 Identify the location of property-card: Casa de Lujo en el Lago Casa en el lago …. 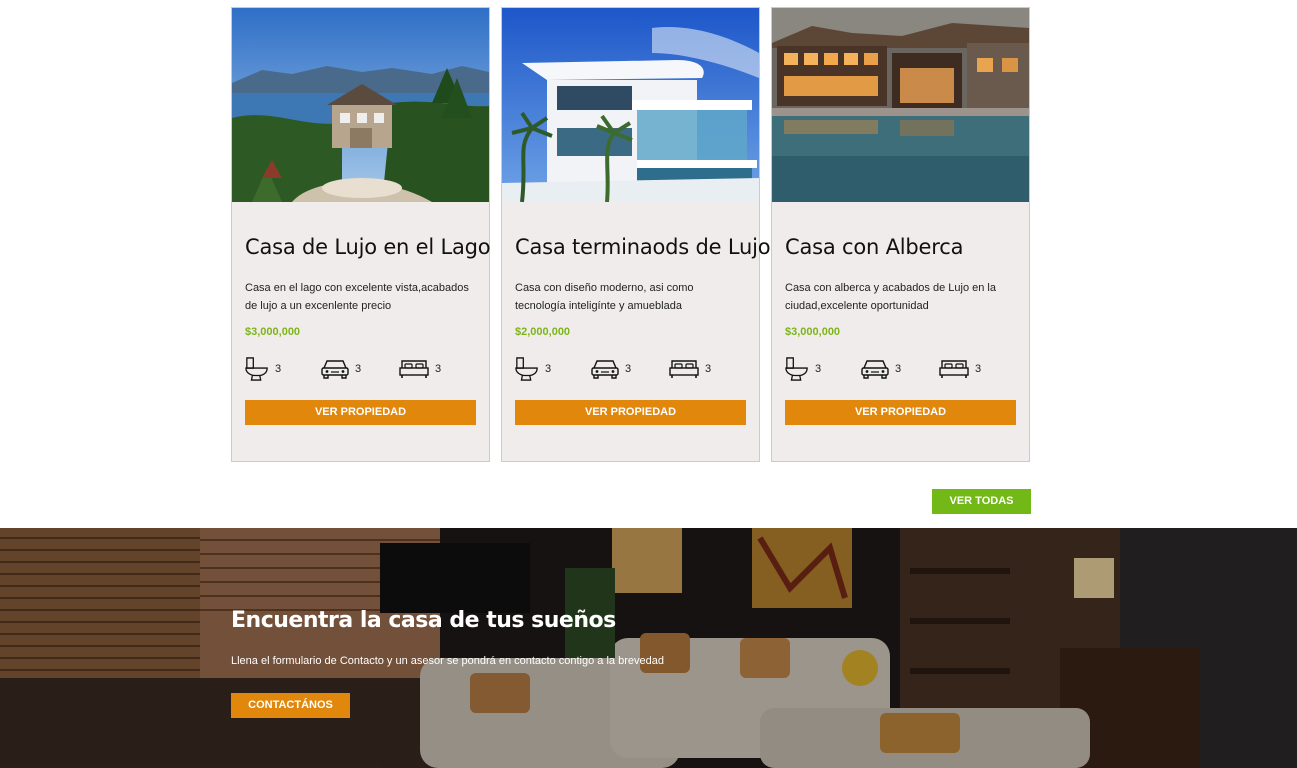
(361, 234).